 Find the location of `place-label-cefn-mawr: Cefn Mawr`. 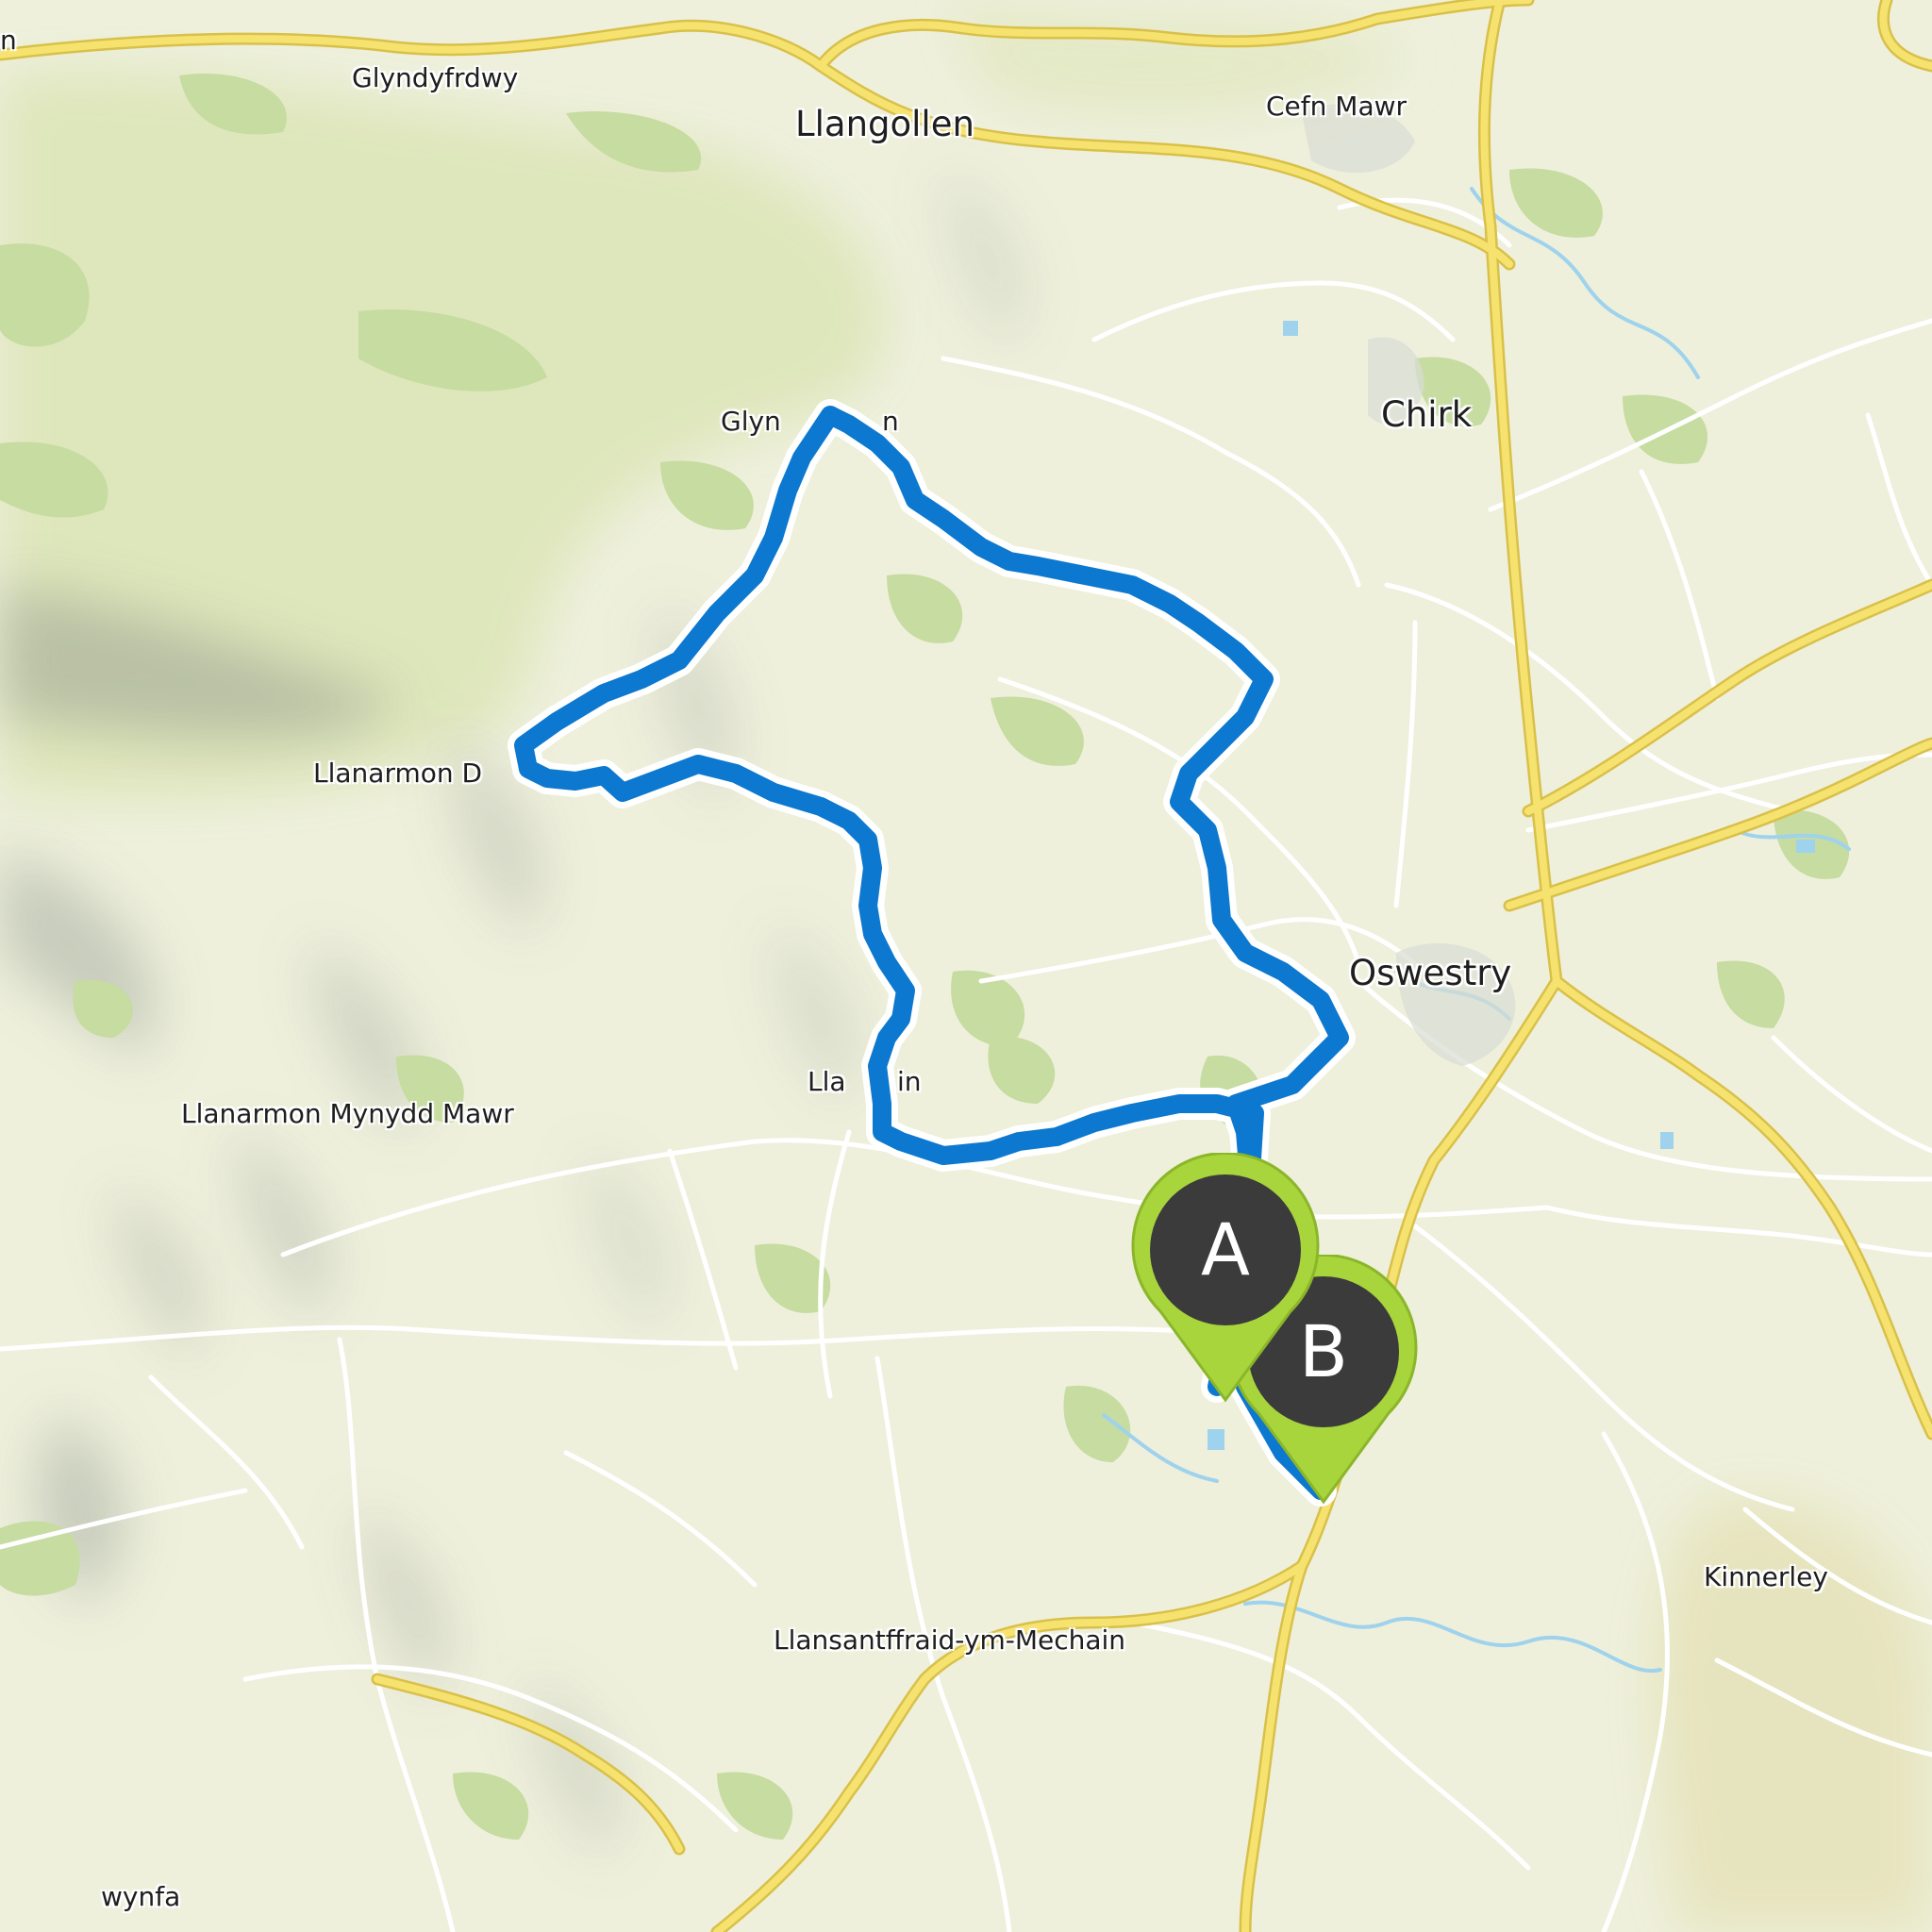

place-label-cefn-mawr: Cefn Mawr is located at coordinates (1336, 107).